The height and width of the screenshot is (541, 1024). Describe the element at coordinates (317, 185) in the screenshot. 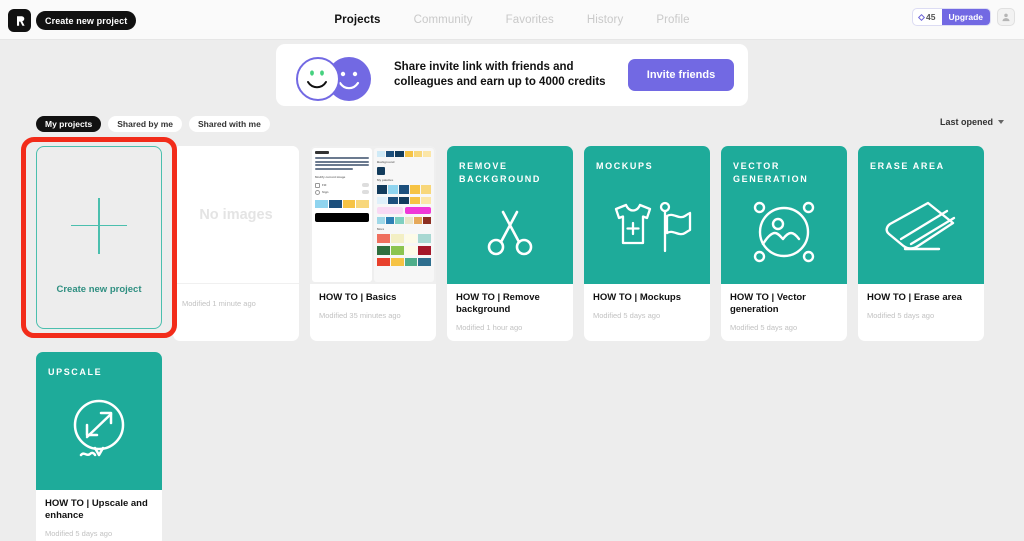

I see `fill-icon` at that location.